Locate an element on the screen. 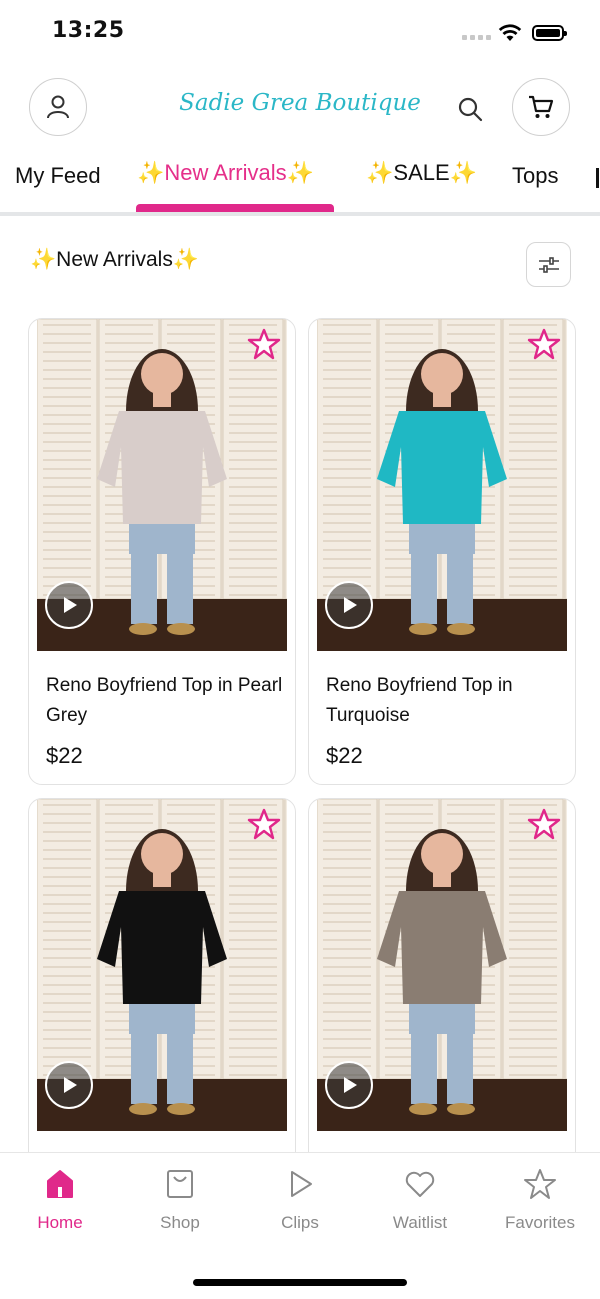 Image resolution: width=600 pixels, height=1299 pixels. tab-overflow-edge is located at coordinates (597, 178).